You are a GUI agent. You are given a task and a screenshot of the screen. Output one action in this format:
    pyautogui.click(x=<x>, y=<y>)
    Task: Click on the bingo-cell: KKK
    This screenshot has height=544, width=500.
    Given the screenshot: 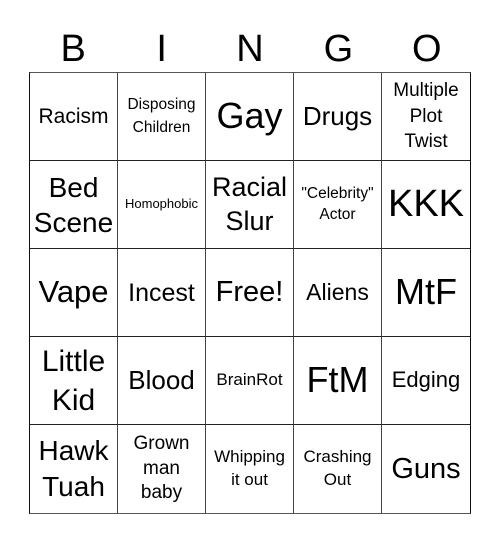 What is the action you would take?
    pyautogui.click(x=426, y=205)
    